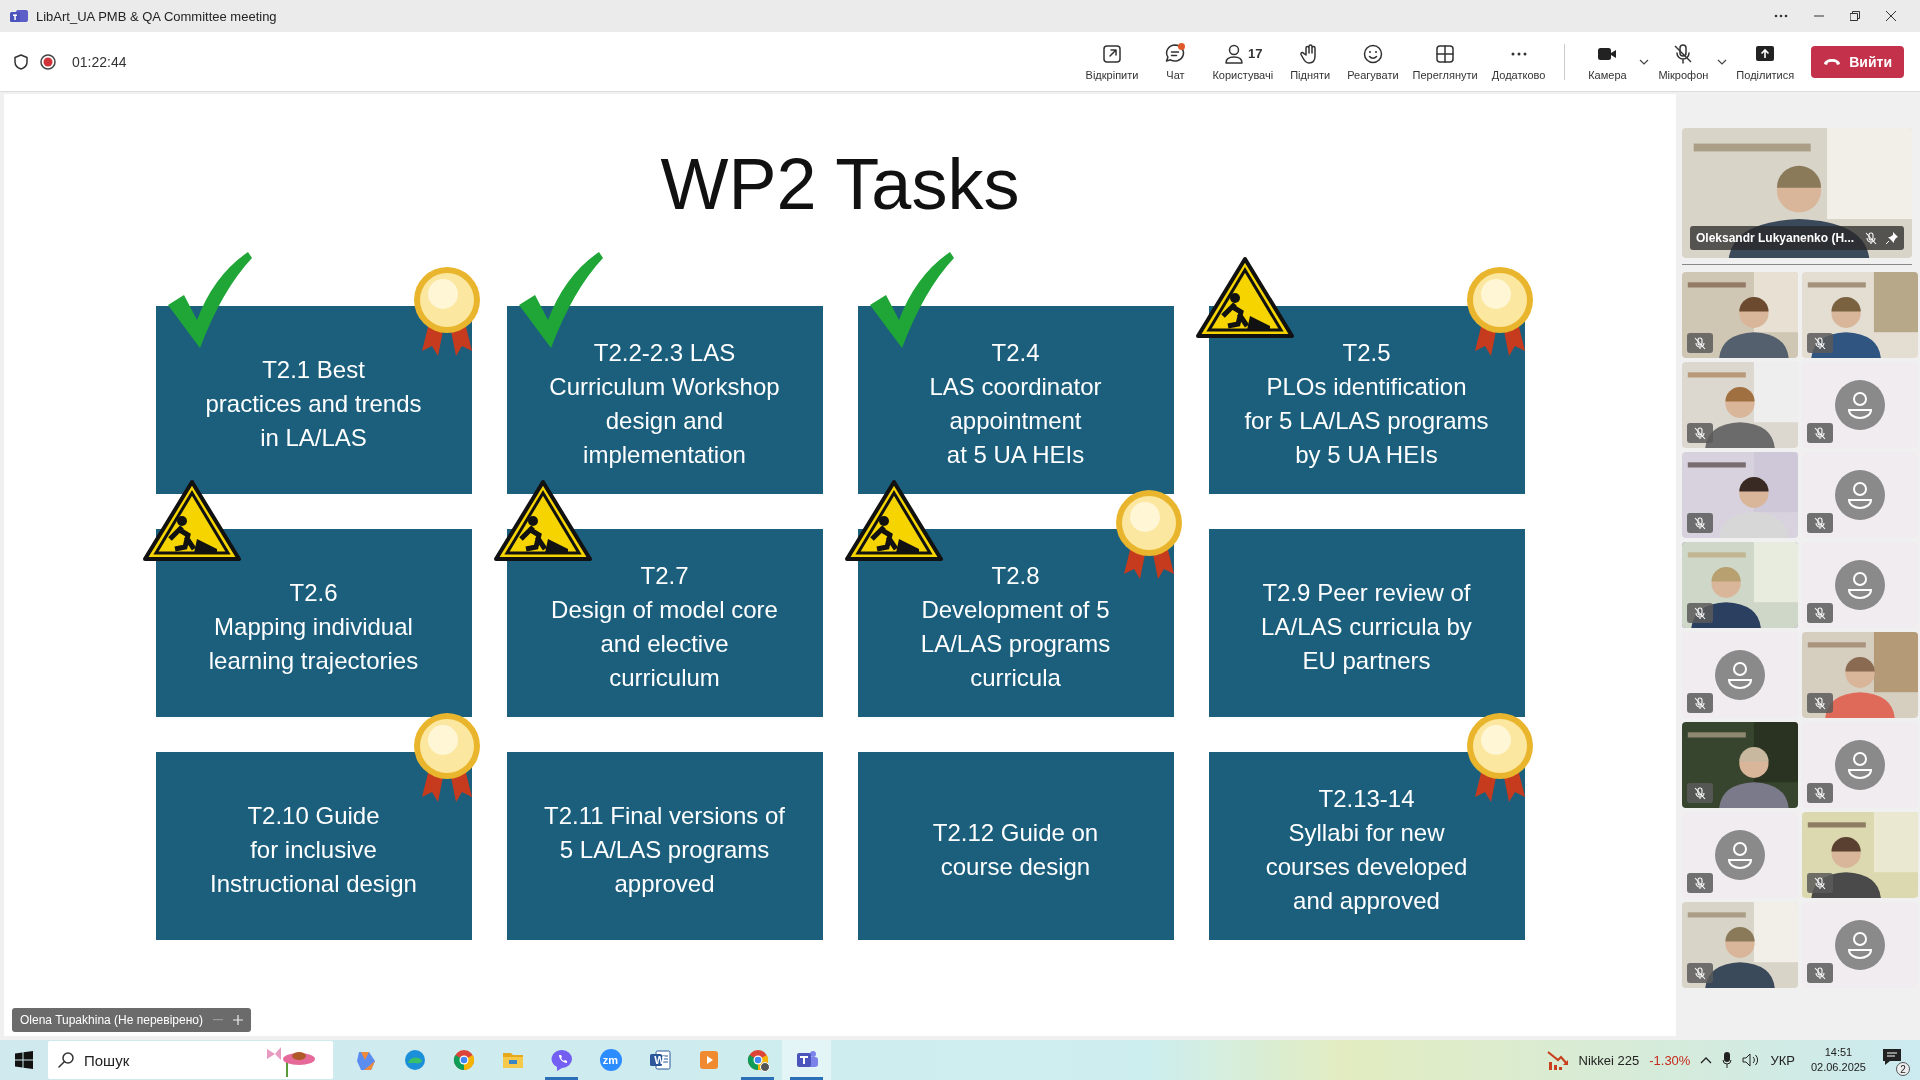  What do you see at coordinates (313, 404) in the screenshot?
I see `task-text: T2.1 Best practices and trends in LA/LAS` at bounding box center [313, 404].